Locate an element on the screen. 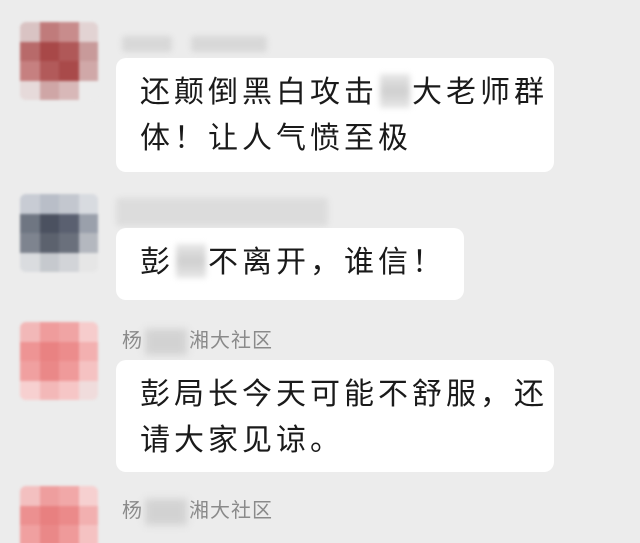 The width and height of the screenshot is (640, 543). message-line: 彭不离开，谁信！ is located at coordinates (293, 262).